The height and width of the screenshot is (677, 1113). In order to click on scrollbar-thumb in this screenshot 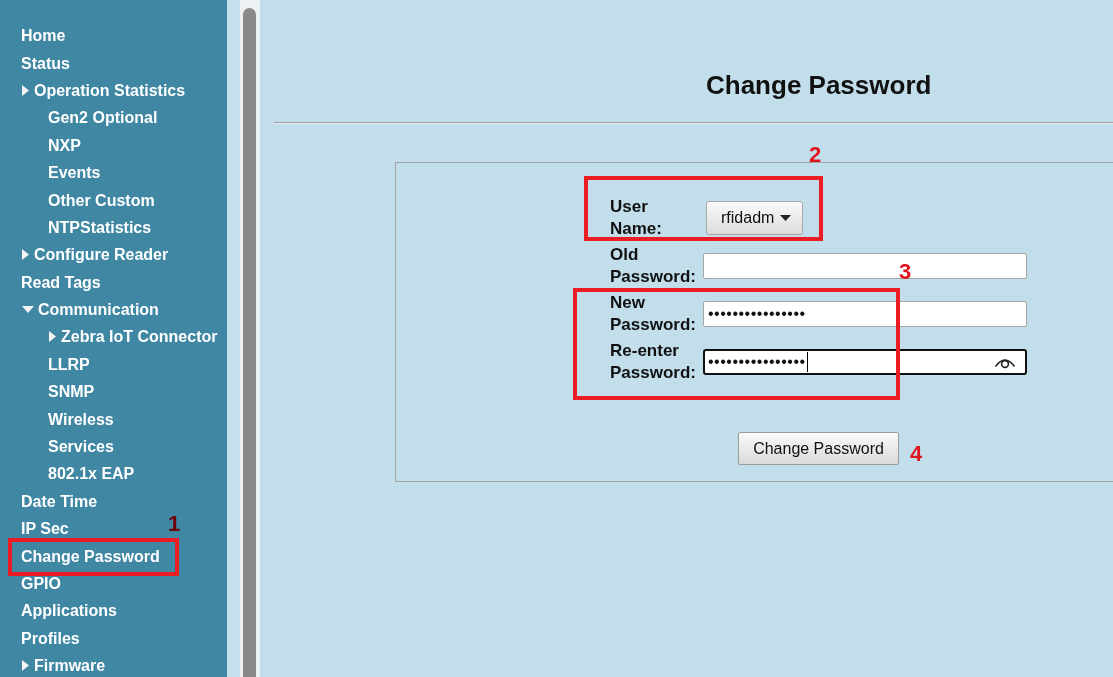, I will do `click(249, 342)`.